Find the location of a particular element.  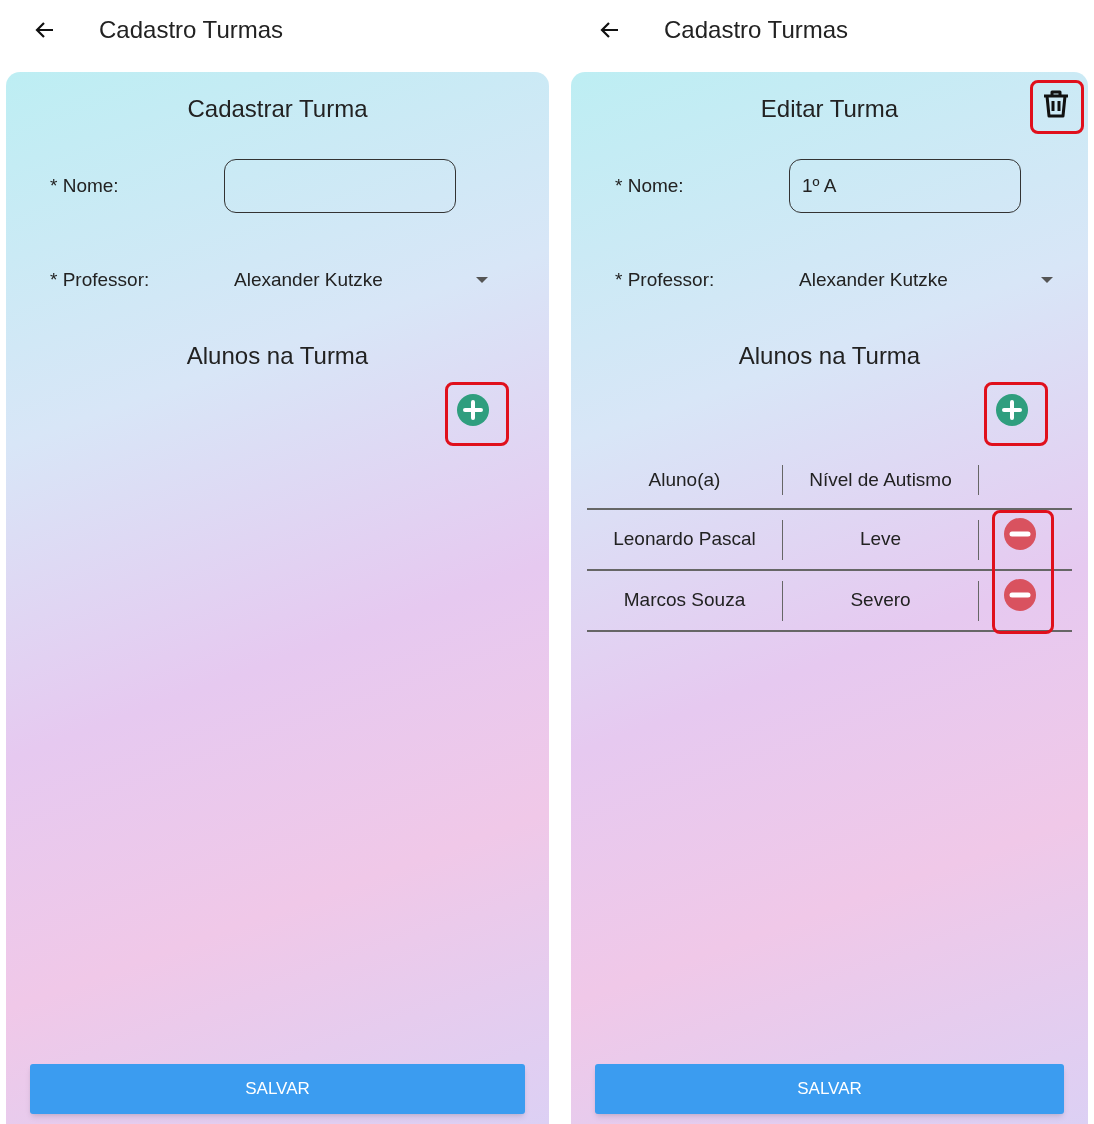

table-cell: Leonardo Pascal is located at coordinates (685, 539).